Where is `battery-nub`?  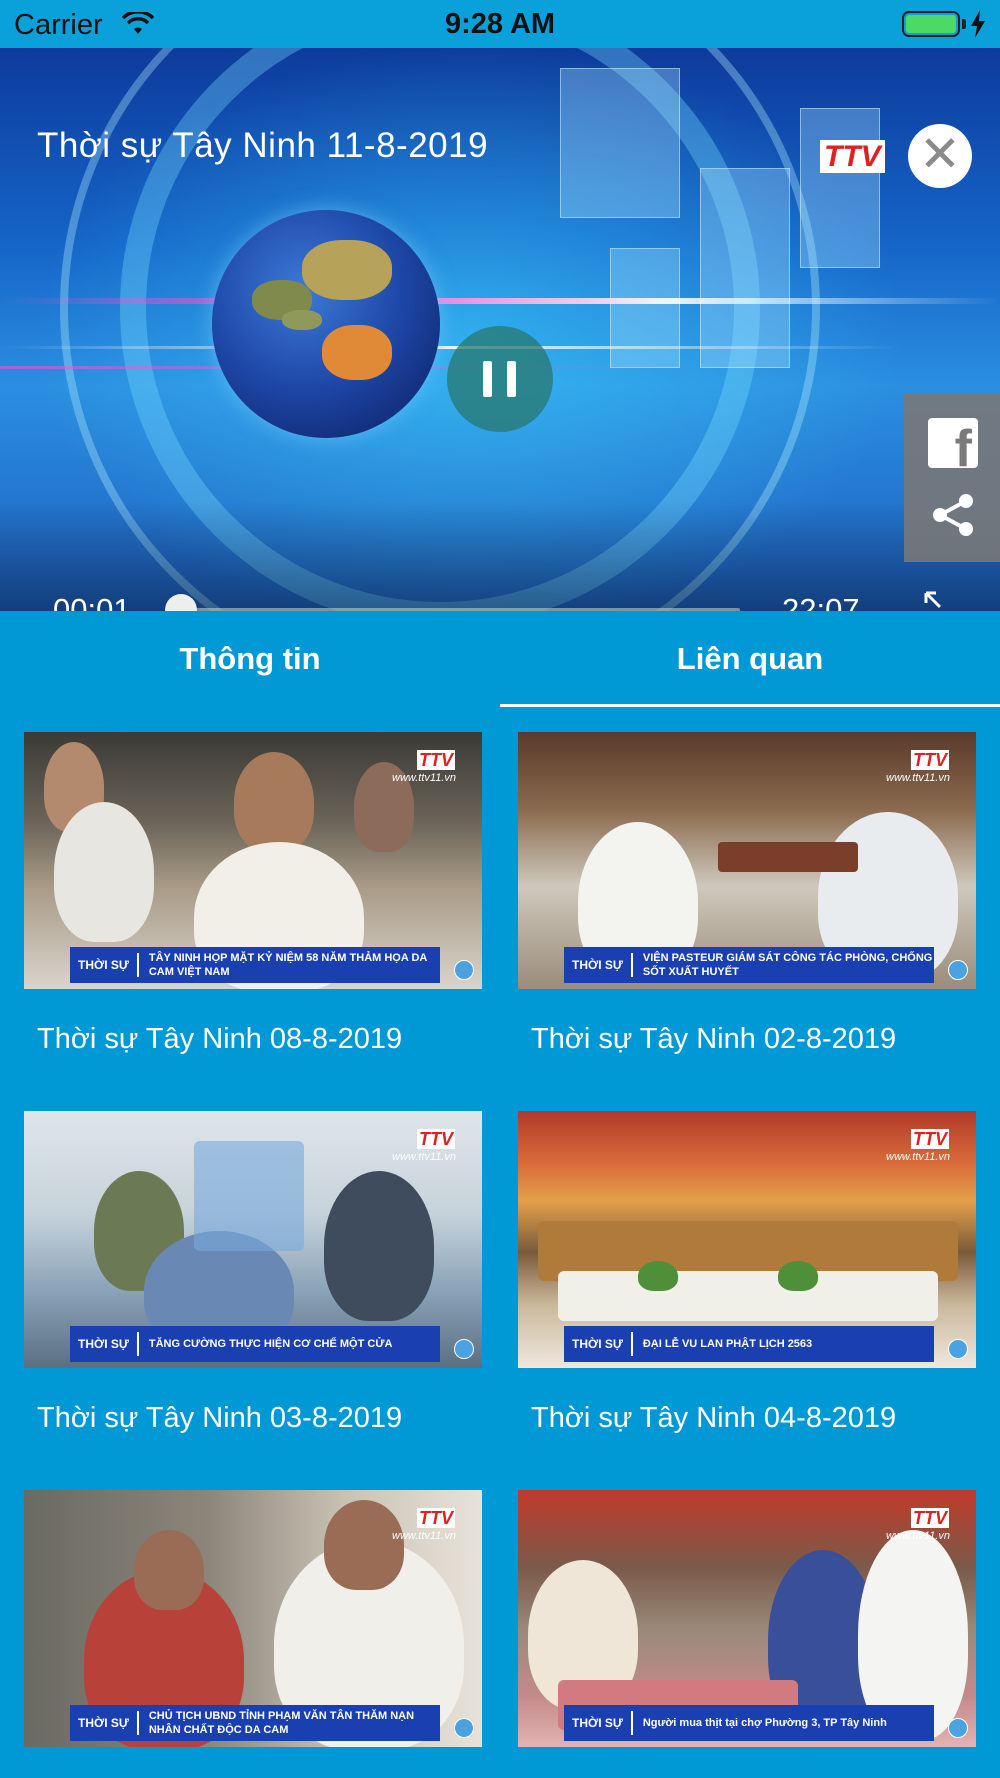 battery-nub is located at coordinates (964, 24).